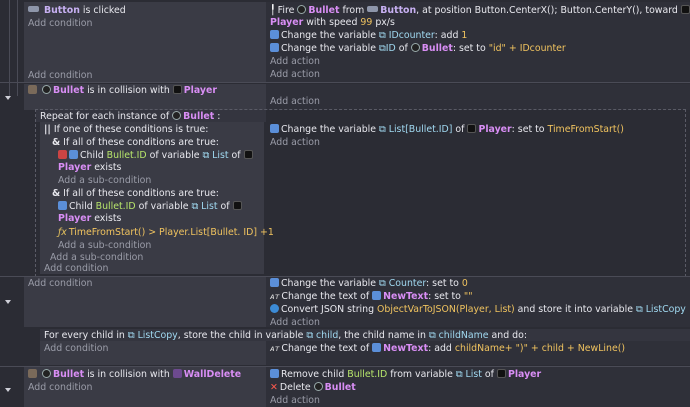  I want to click on child-name-text: , the child name in, so click(382, 335).